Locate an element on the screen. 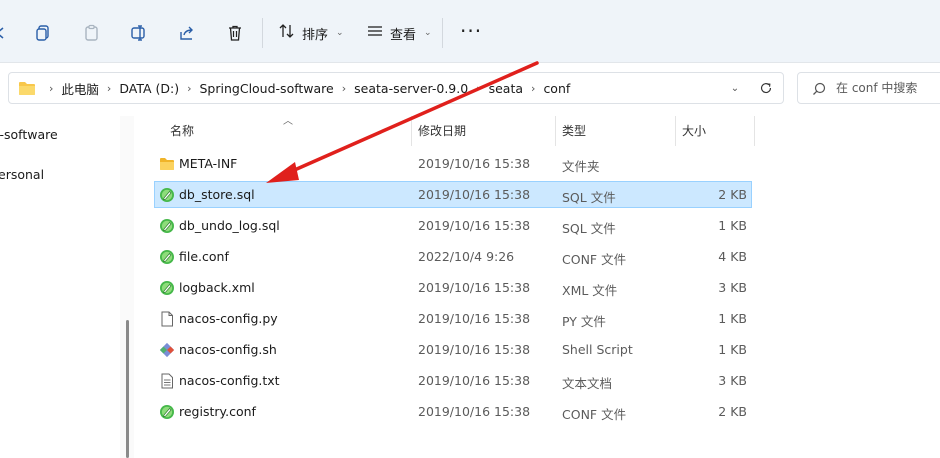 The width and height of the screenshot is (940, 458). command-bar: 排序 ⌄ 查看 ⌄ ··· is located at coordinates (470, 31).